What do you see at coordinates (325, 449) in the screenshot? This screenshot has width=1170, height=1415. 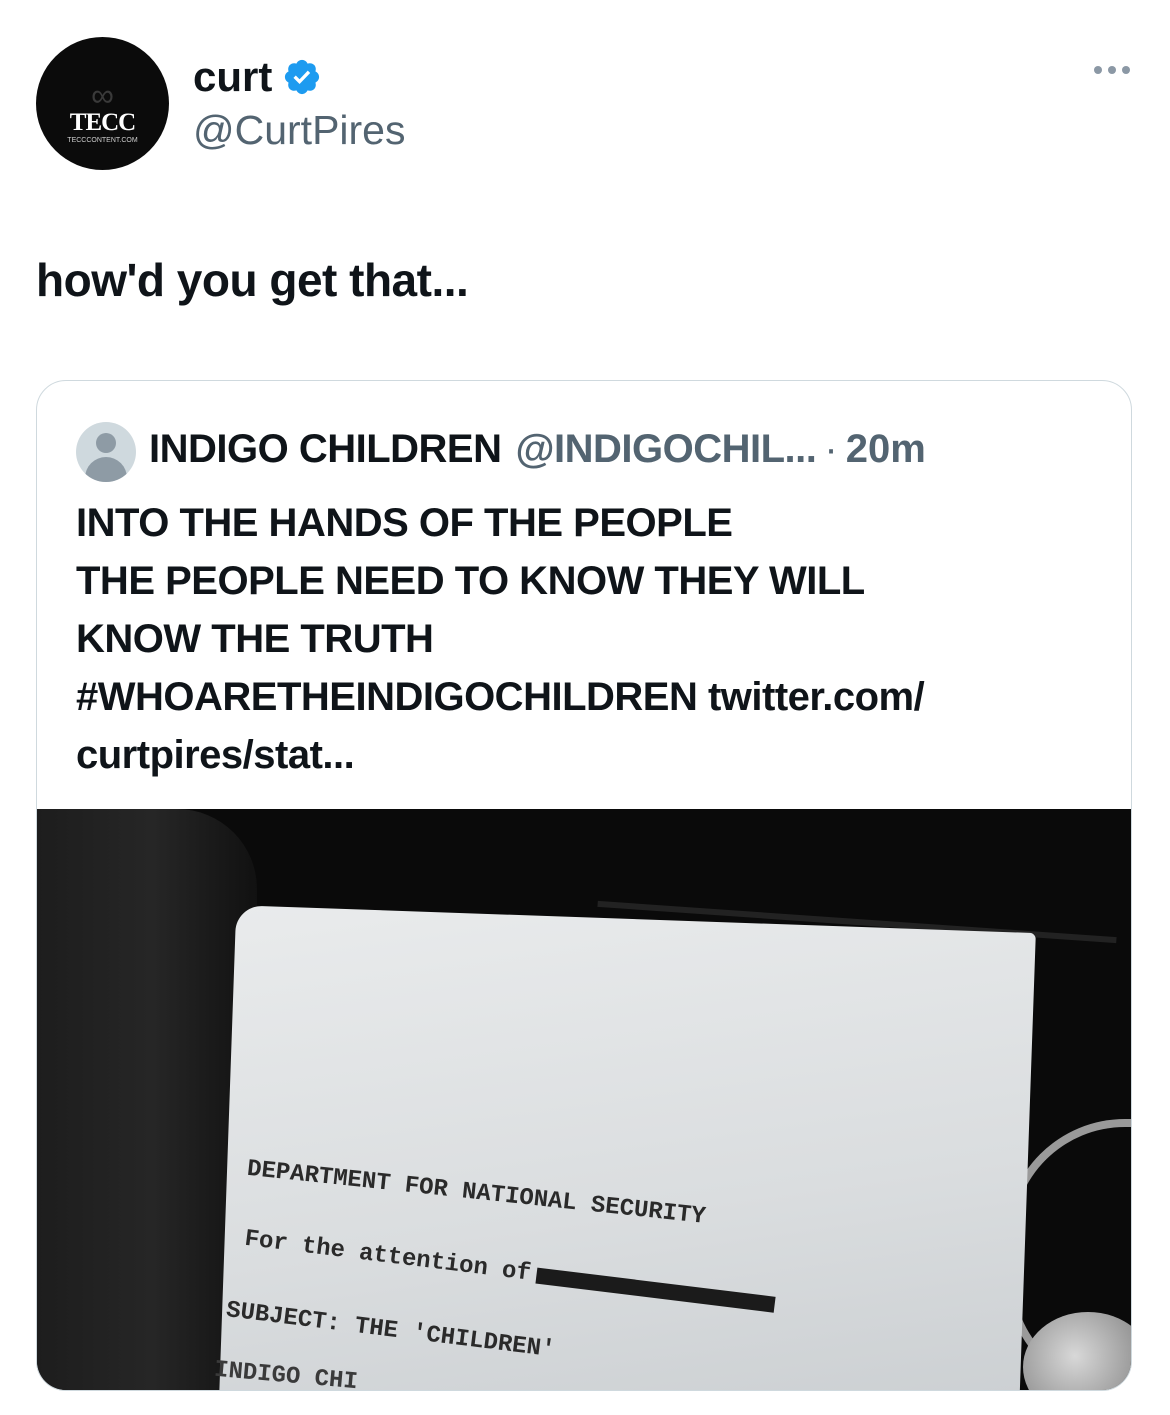 I see `quoted-author-name: INDIGO CHILDREN` at bounding box center [325, 449].